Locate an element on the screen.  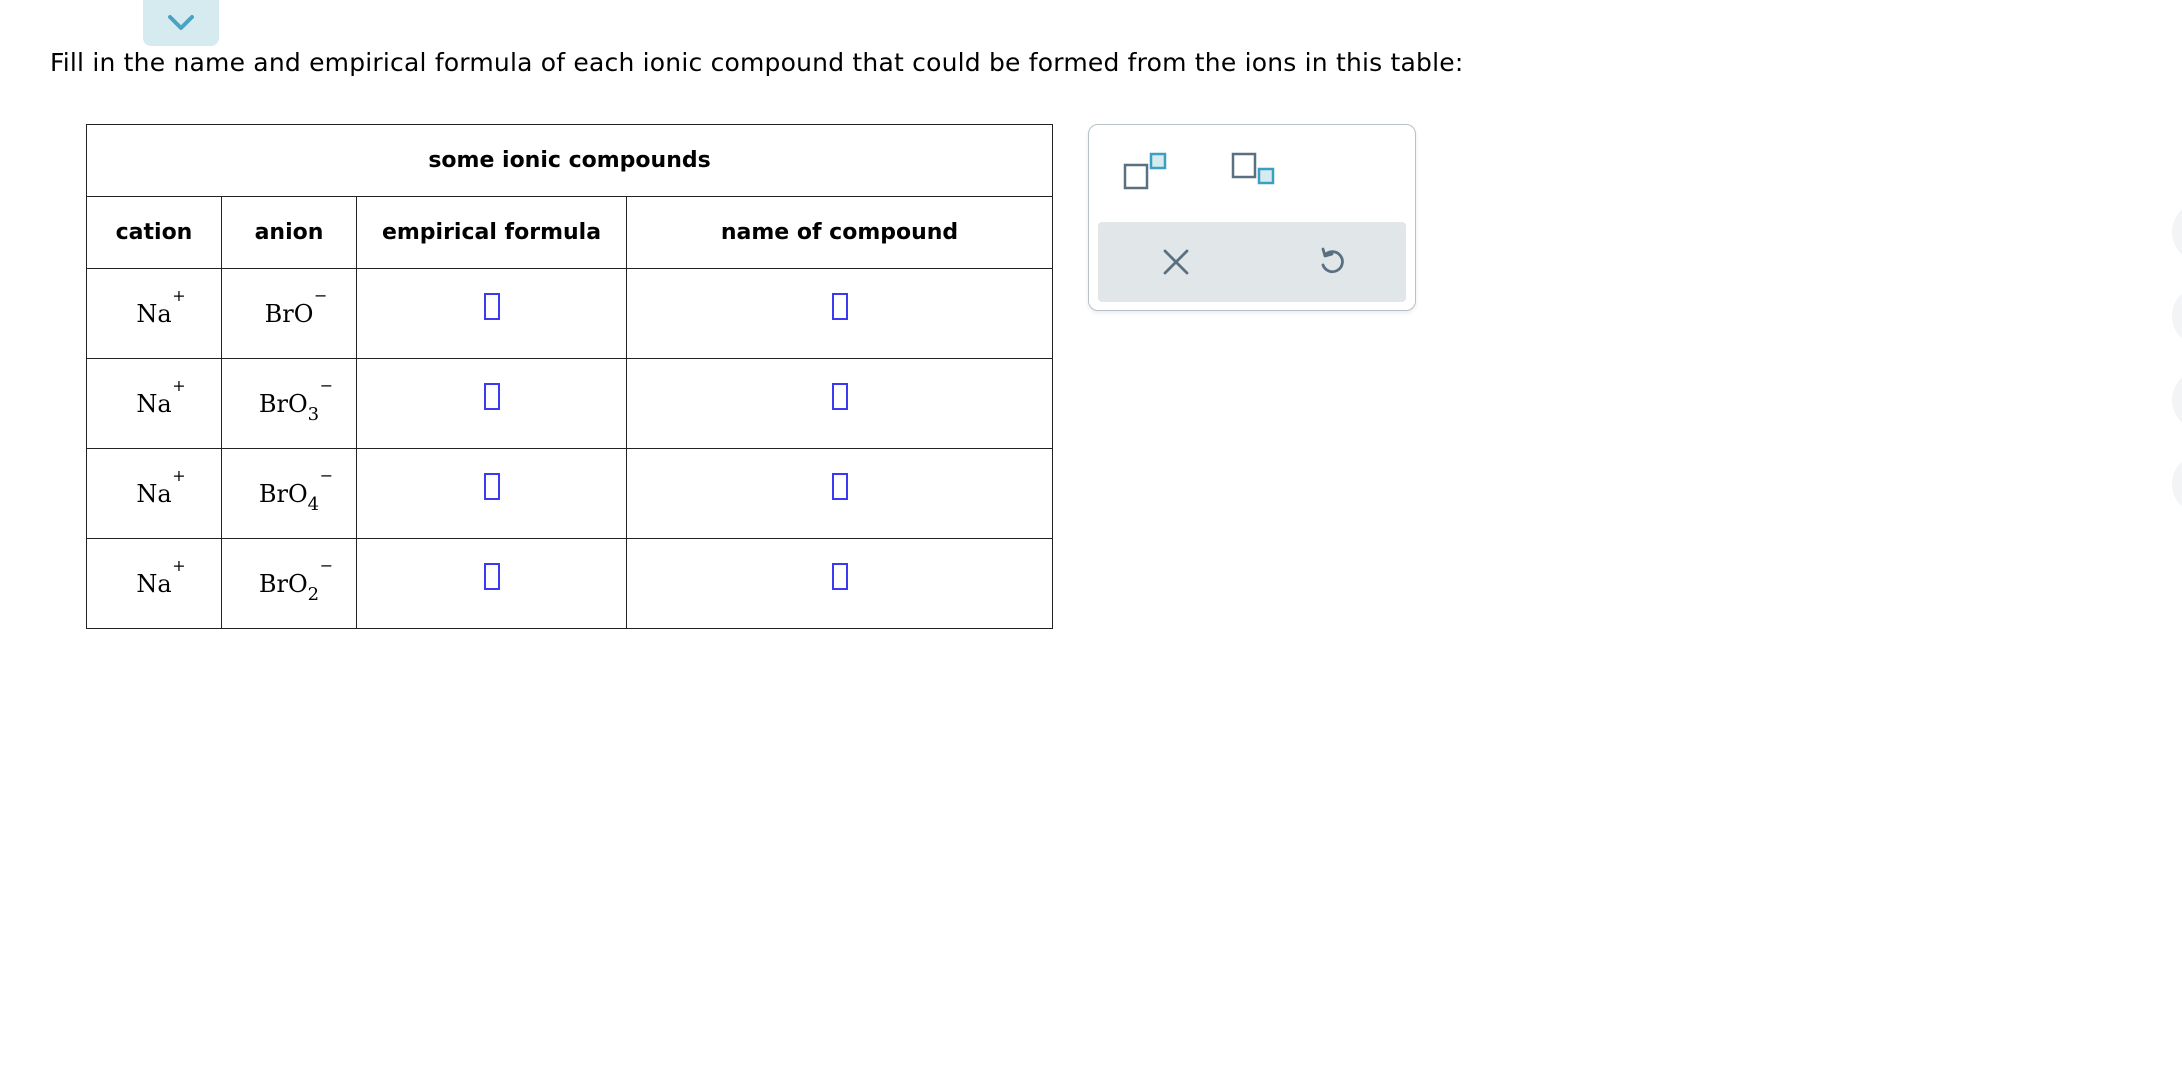
superscript-button is located at coordinates (1146, 173).